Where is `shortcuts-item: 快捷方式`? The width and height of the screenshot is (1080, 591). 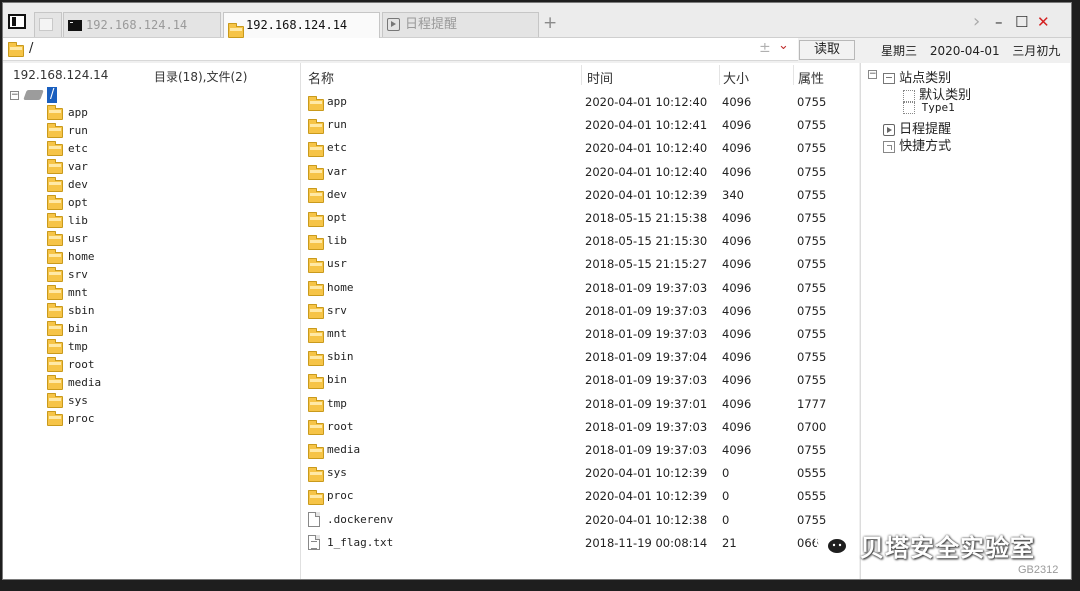
shortcuts-item: 快捷方式 is located at coordinates (917, 144).